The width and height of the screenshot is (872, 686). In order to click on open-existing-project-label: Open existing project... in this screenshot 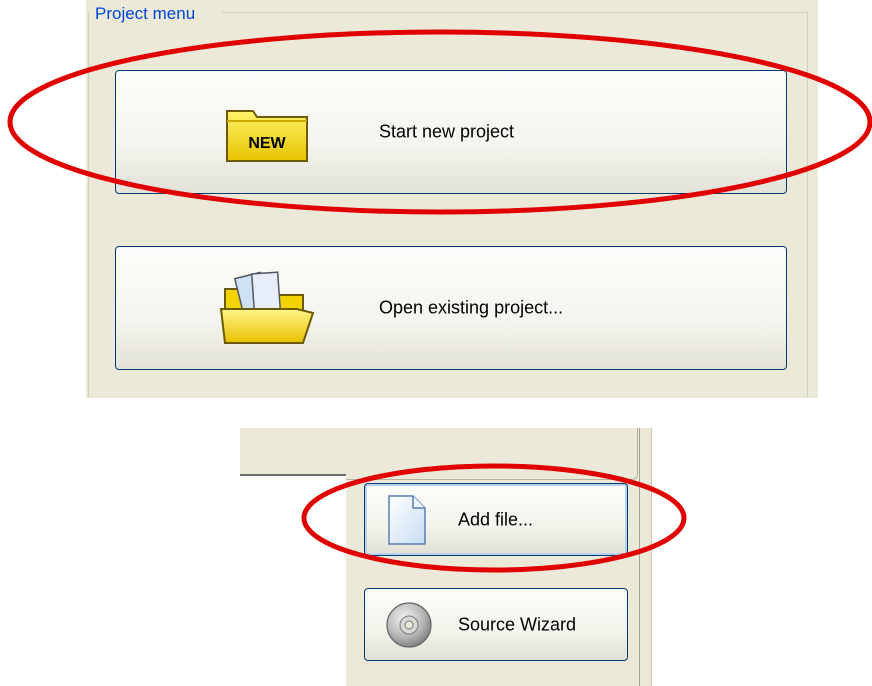, I will do `click(471, 307)`.